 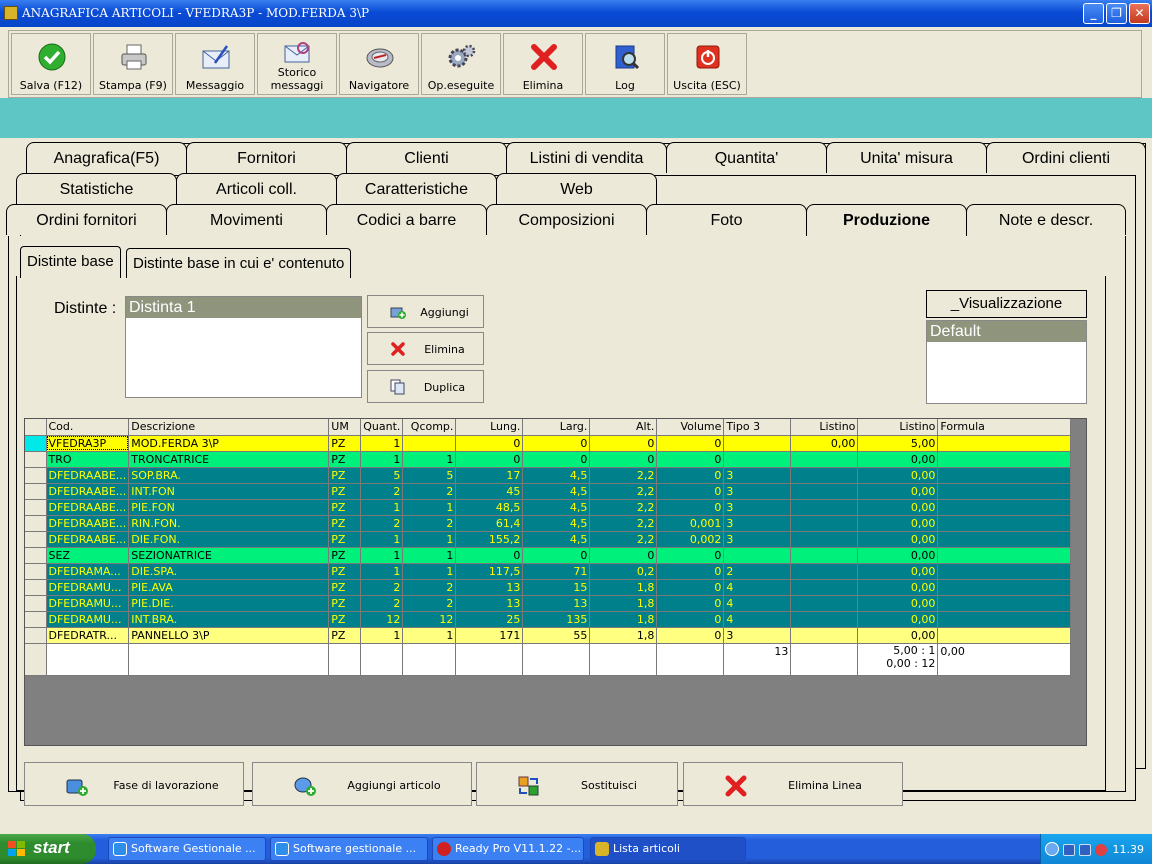 What do you see at coordinates (379, 64) in the screenshot?
I see `navigator-button: Navigatore` at bounding box center [379, 64].